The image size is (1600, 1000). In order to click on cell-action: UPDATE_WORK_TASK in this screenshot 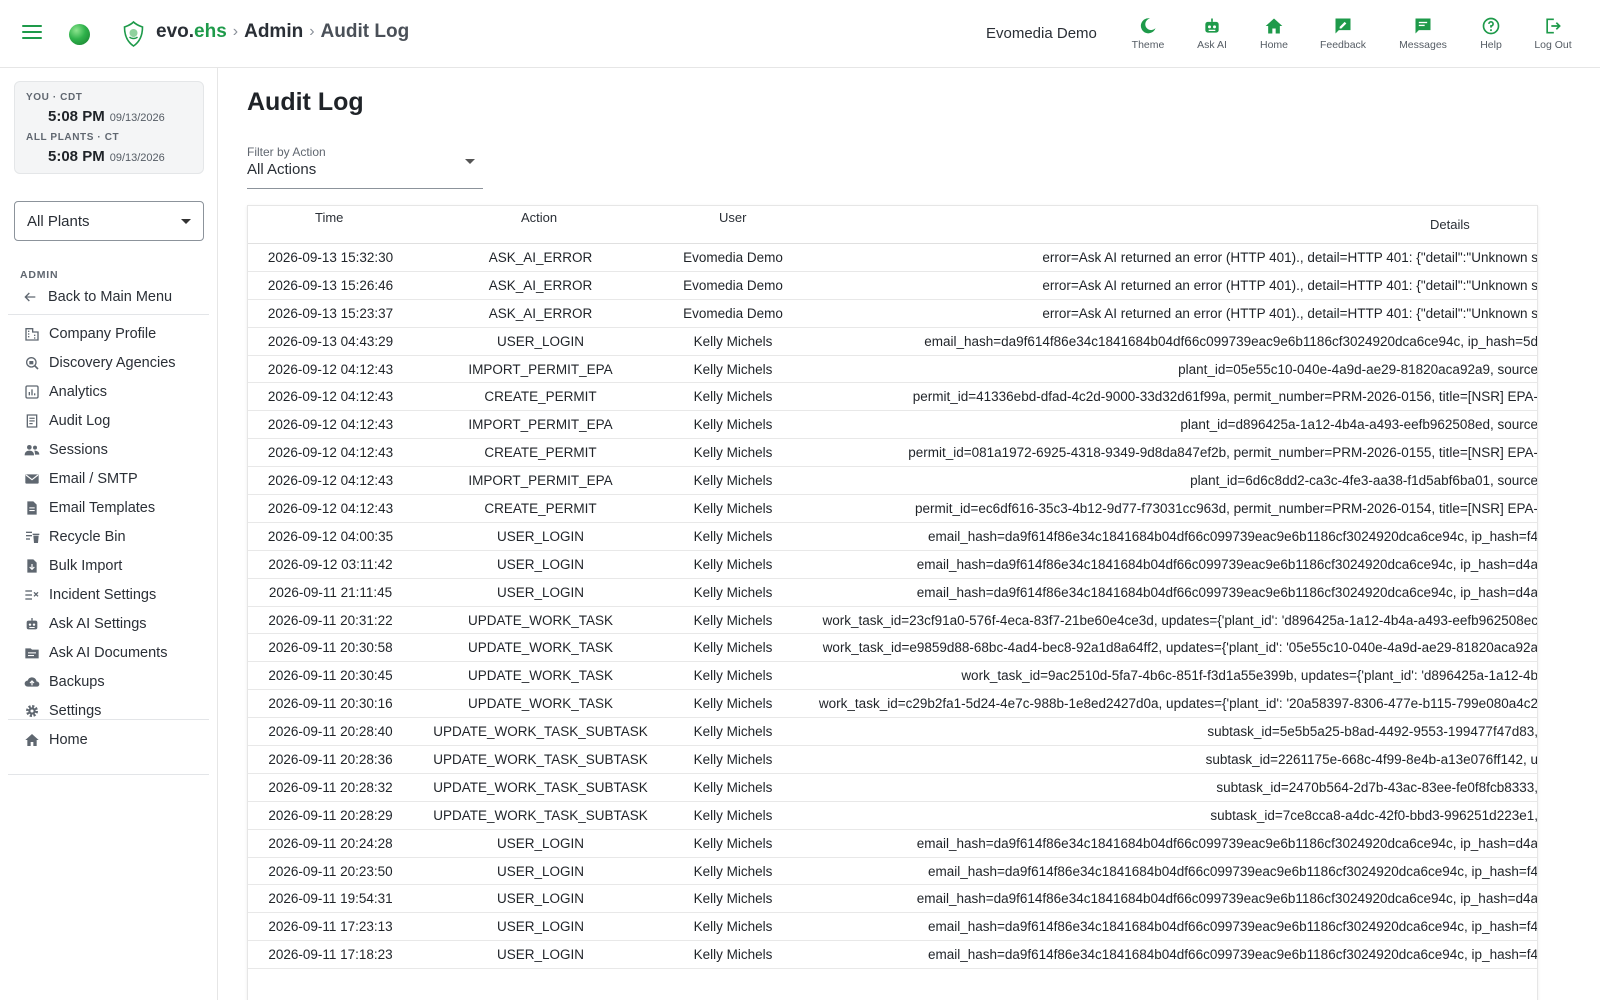, I will do `click(540, 704)`.